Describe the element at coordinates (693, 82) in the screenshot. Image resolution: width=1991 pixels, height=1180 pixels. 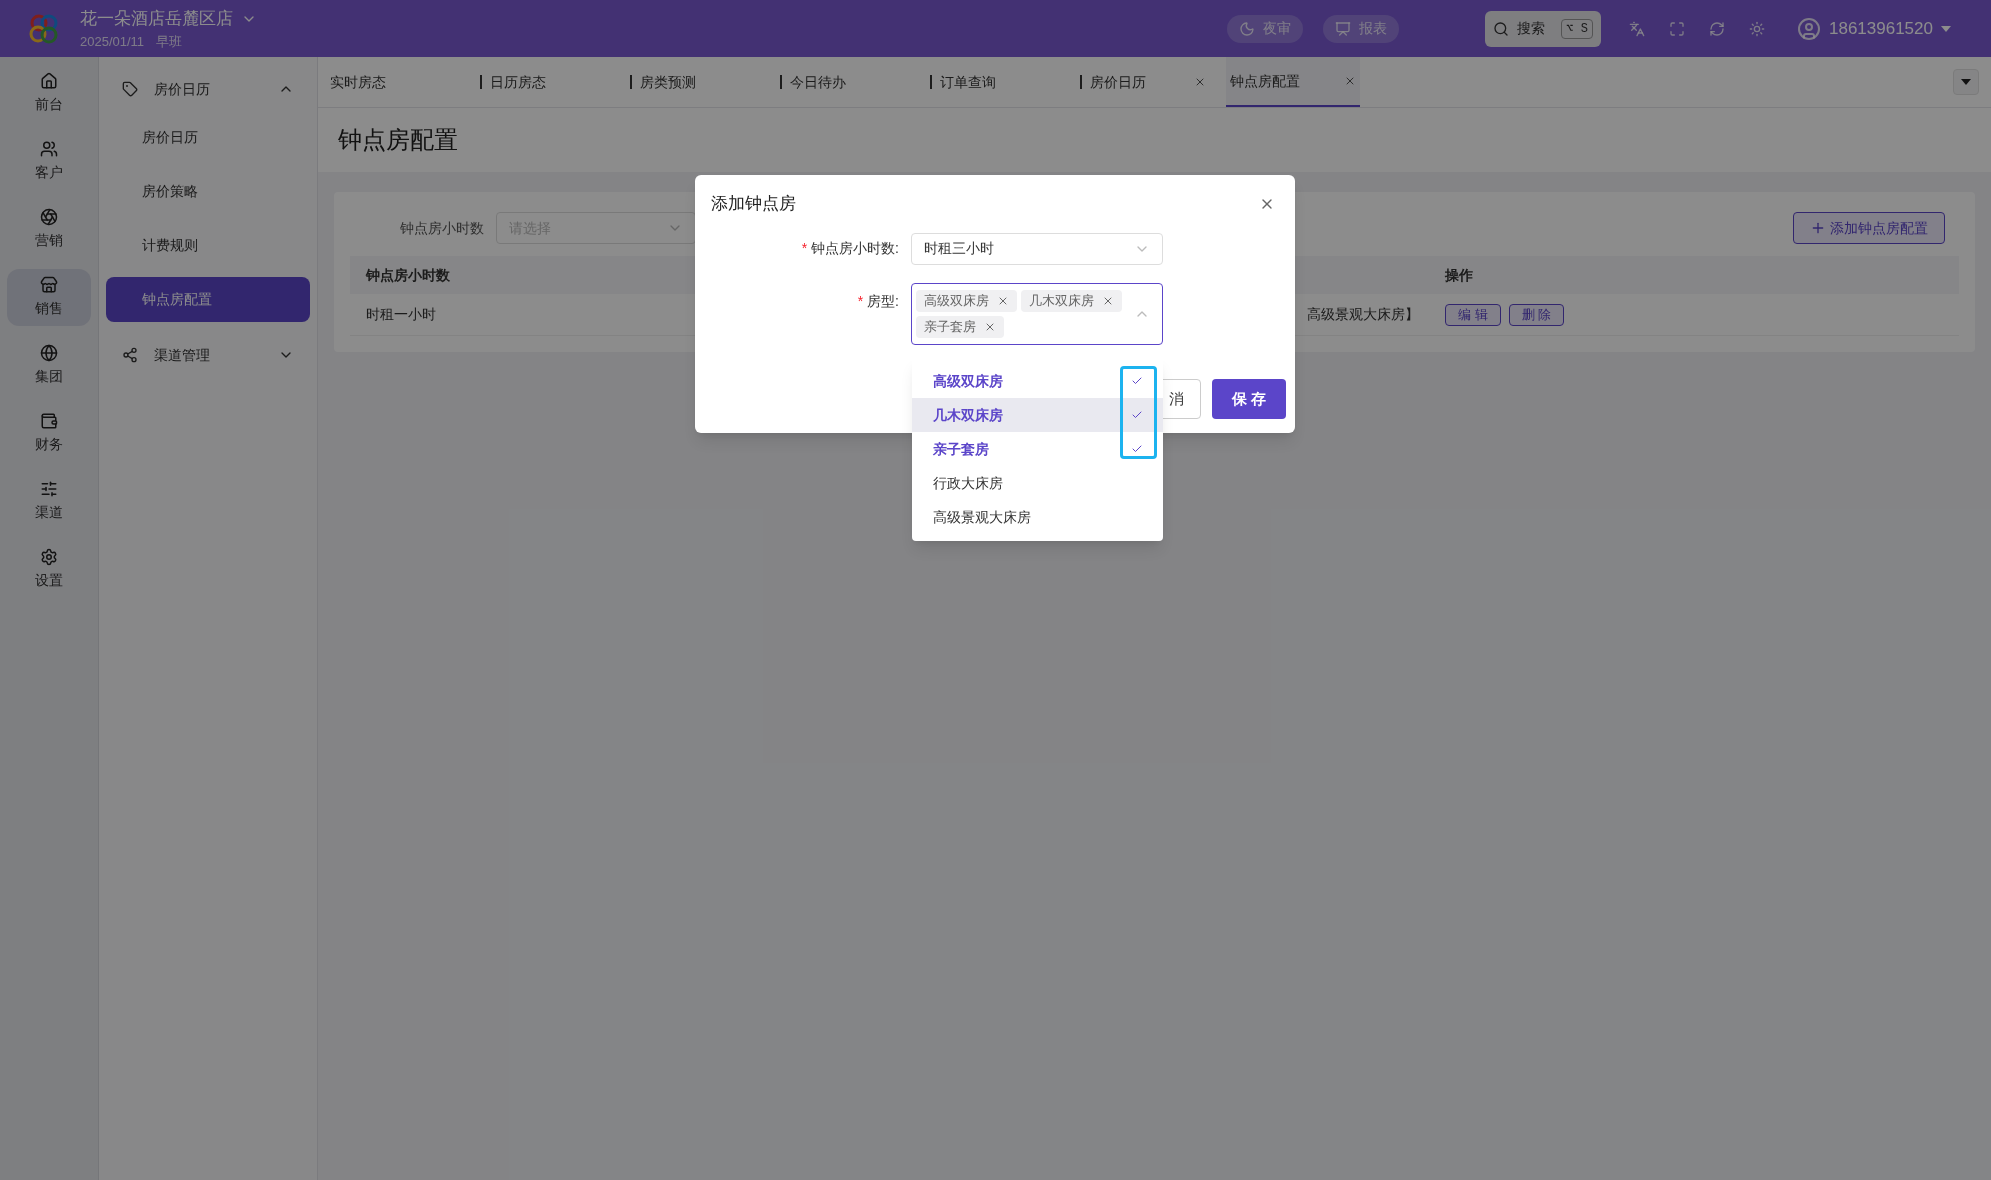
I see `page-tab: 房类预测` at that location.